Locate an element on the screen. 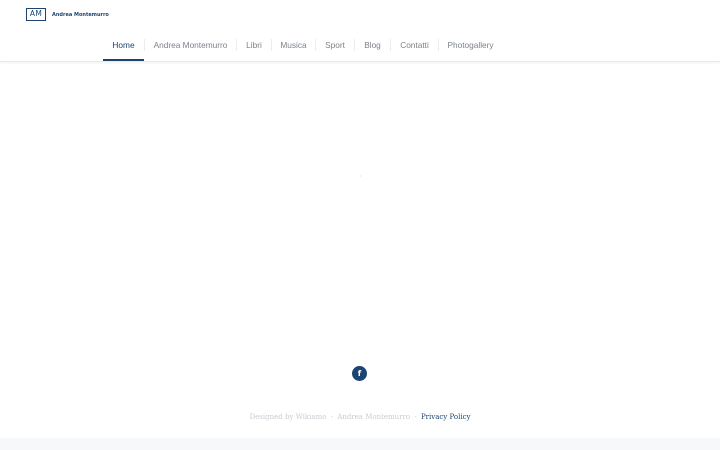 The height and width of the screenshot is (450, 720). nav-item-andrea-montemurro: Andrea Montemurro is located at coordinates (190, 45).